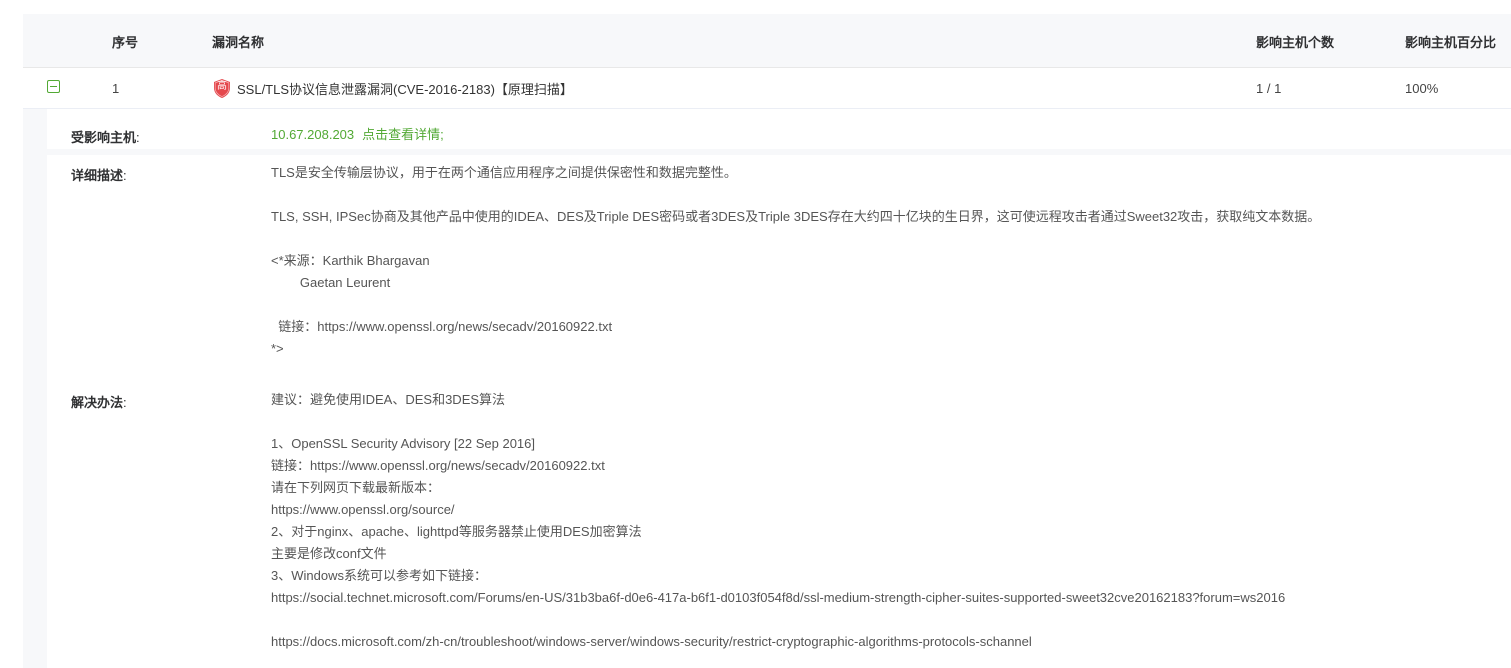  I want to click on row-index: 1, so click(116, 88).